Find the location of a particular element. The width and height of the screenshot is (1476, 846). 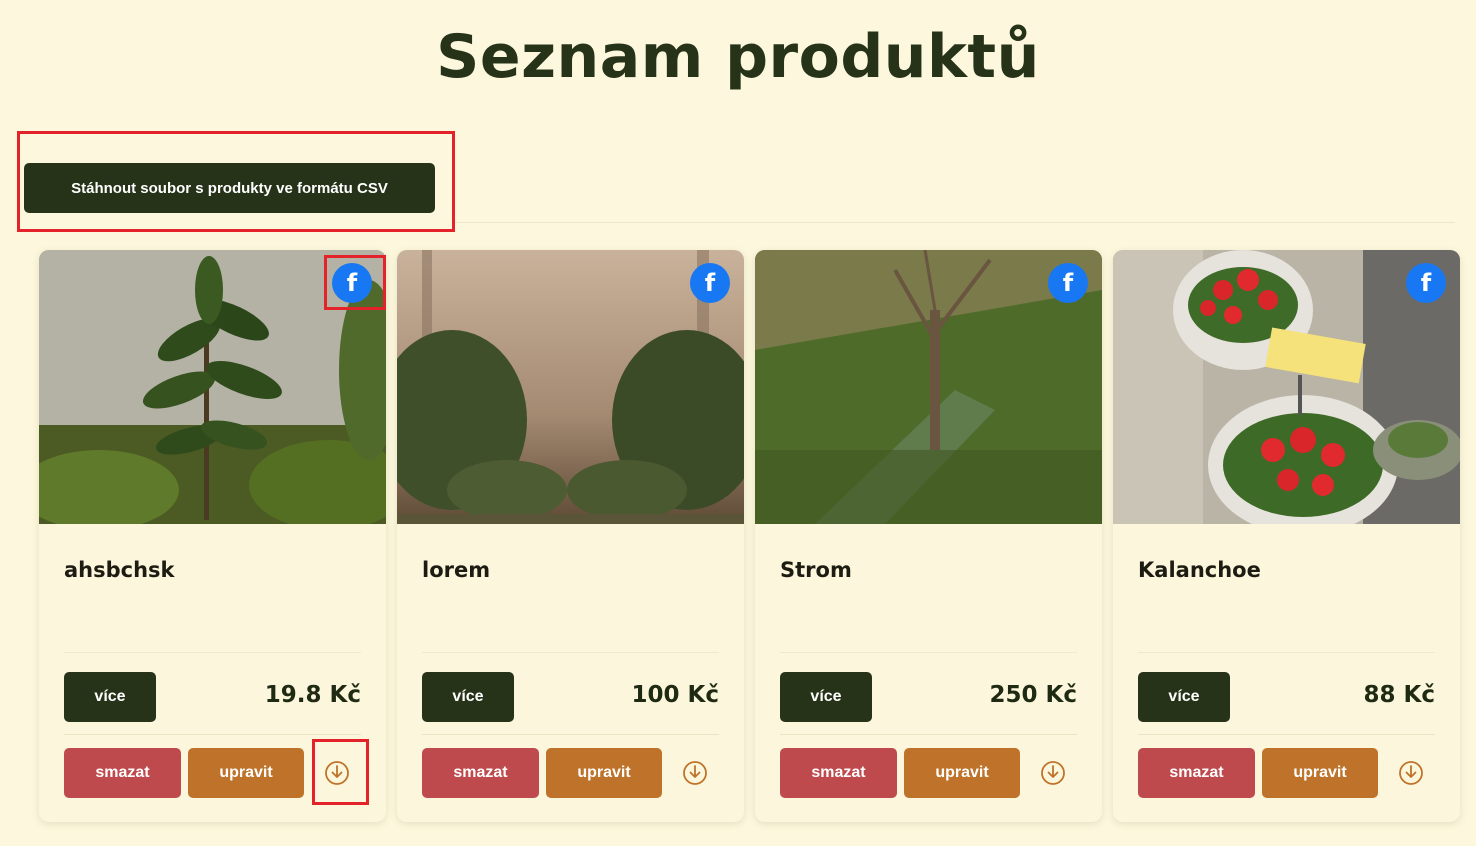

product-name: Strom is located at coordinates (816, 570).